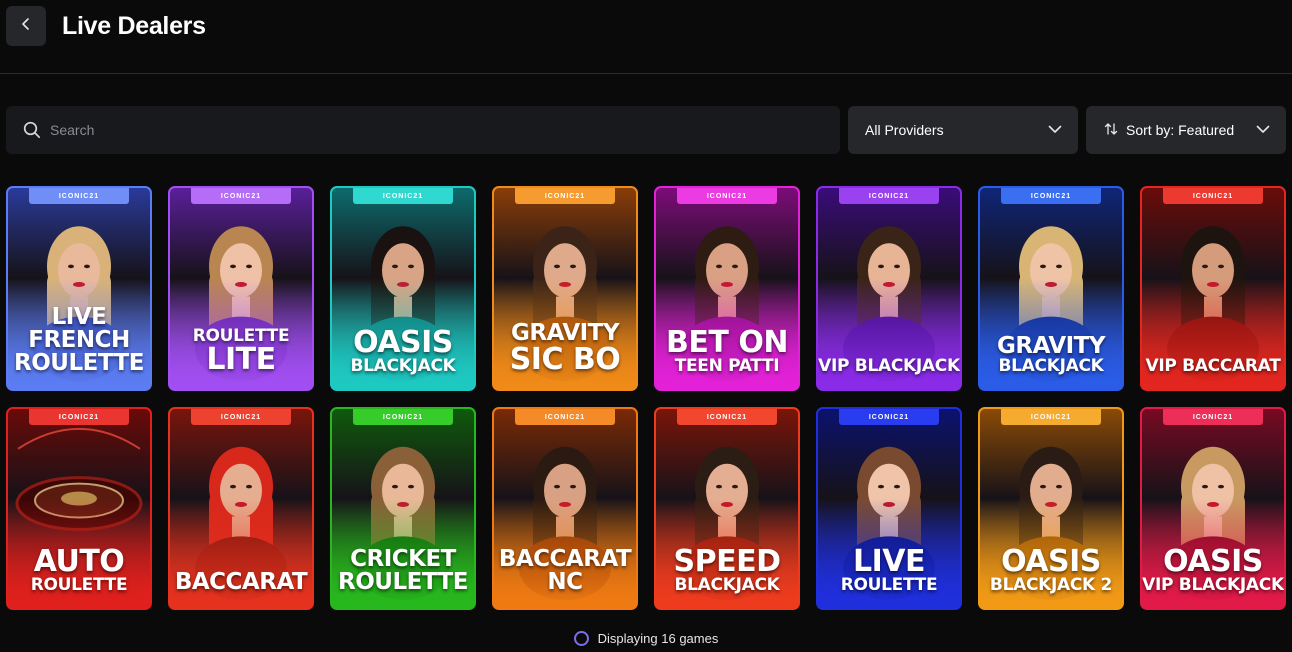 The image size is (1292, 652). Describe the element at coordinates (79, 328) in the screenshot. I see `game-title-line-1: LIVE FRENCH` at that location.